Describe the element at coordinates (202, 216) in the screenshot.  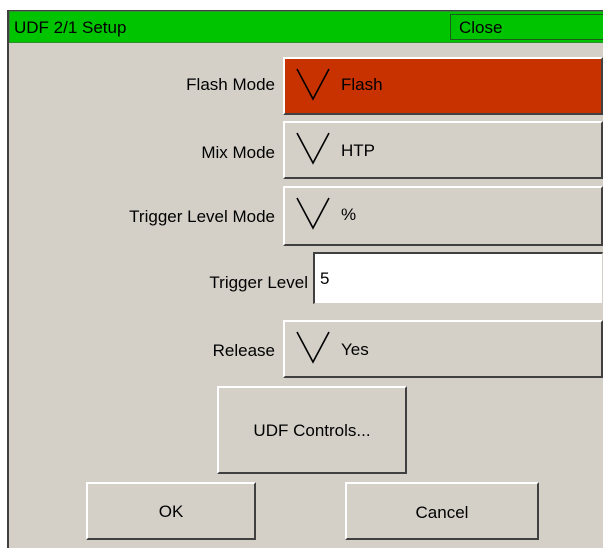
I see `trigger-level-mode-label: Trigger Level Mode` at that location.